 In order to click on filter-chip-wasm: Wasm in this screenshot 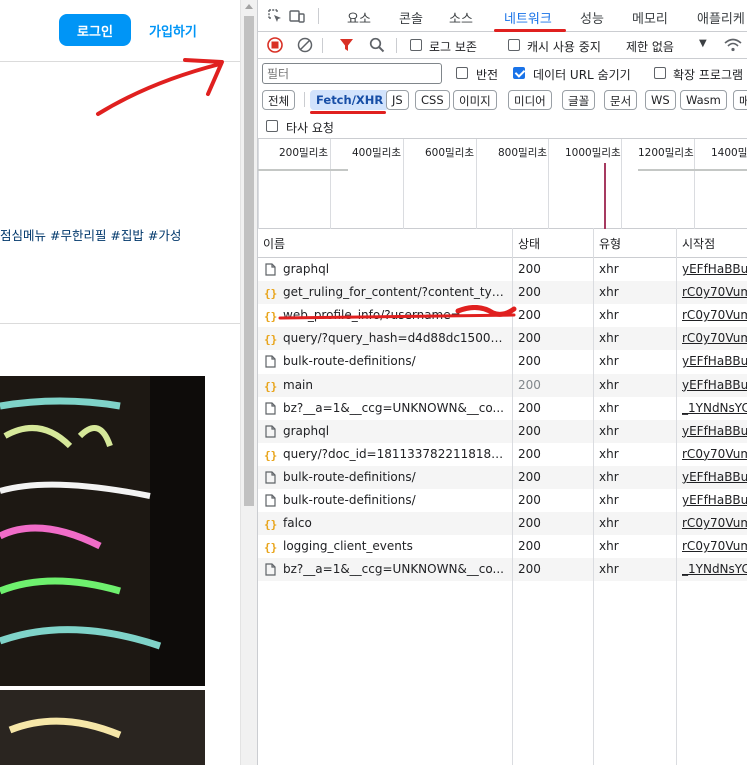, I will do `click(703, 100)`.